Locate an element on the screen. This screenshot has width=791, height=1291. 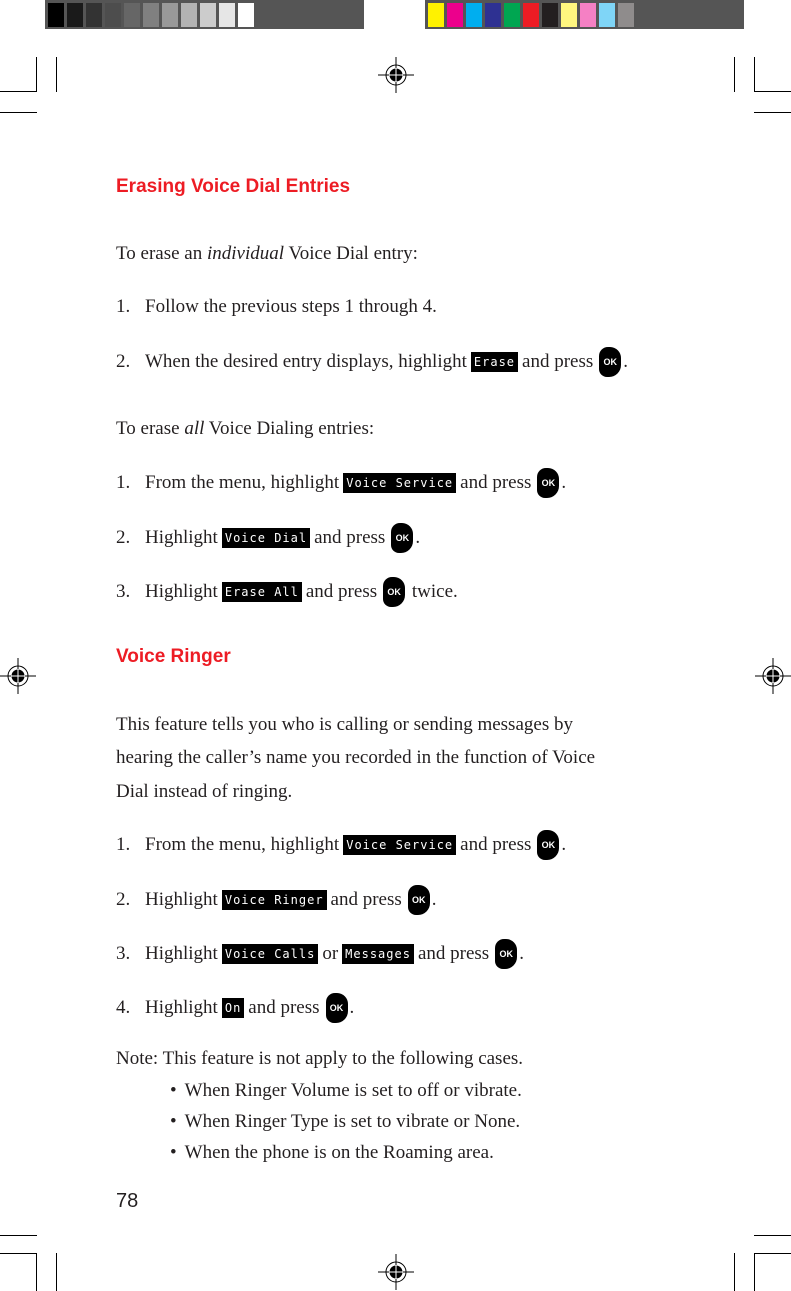
lcd-menu-label: On is located at coordinates (233, 1008).